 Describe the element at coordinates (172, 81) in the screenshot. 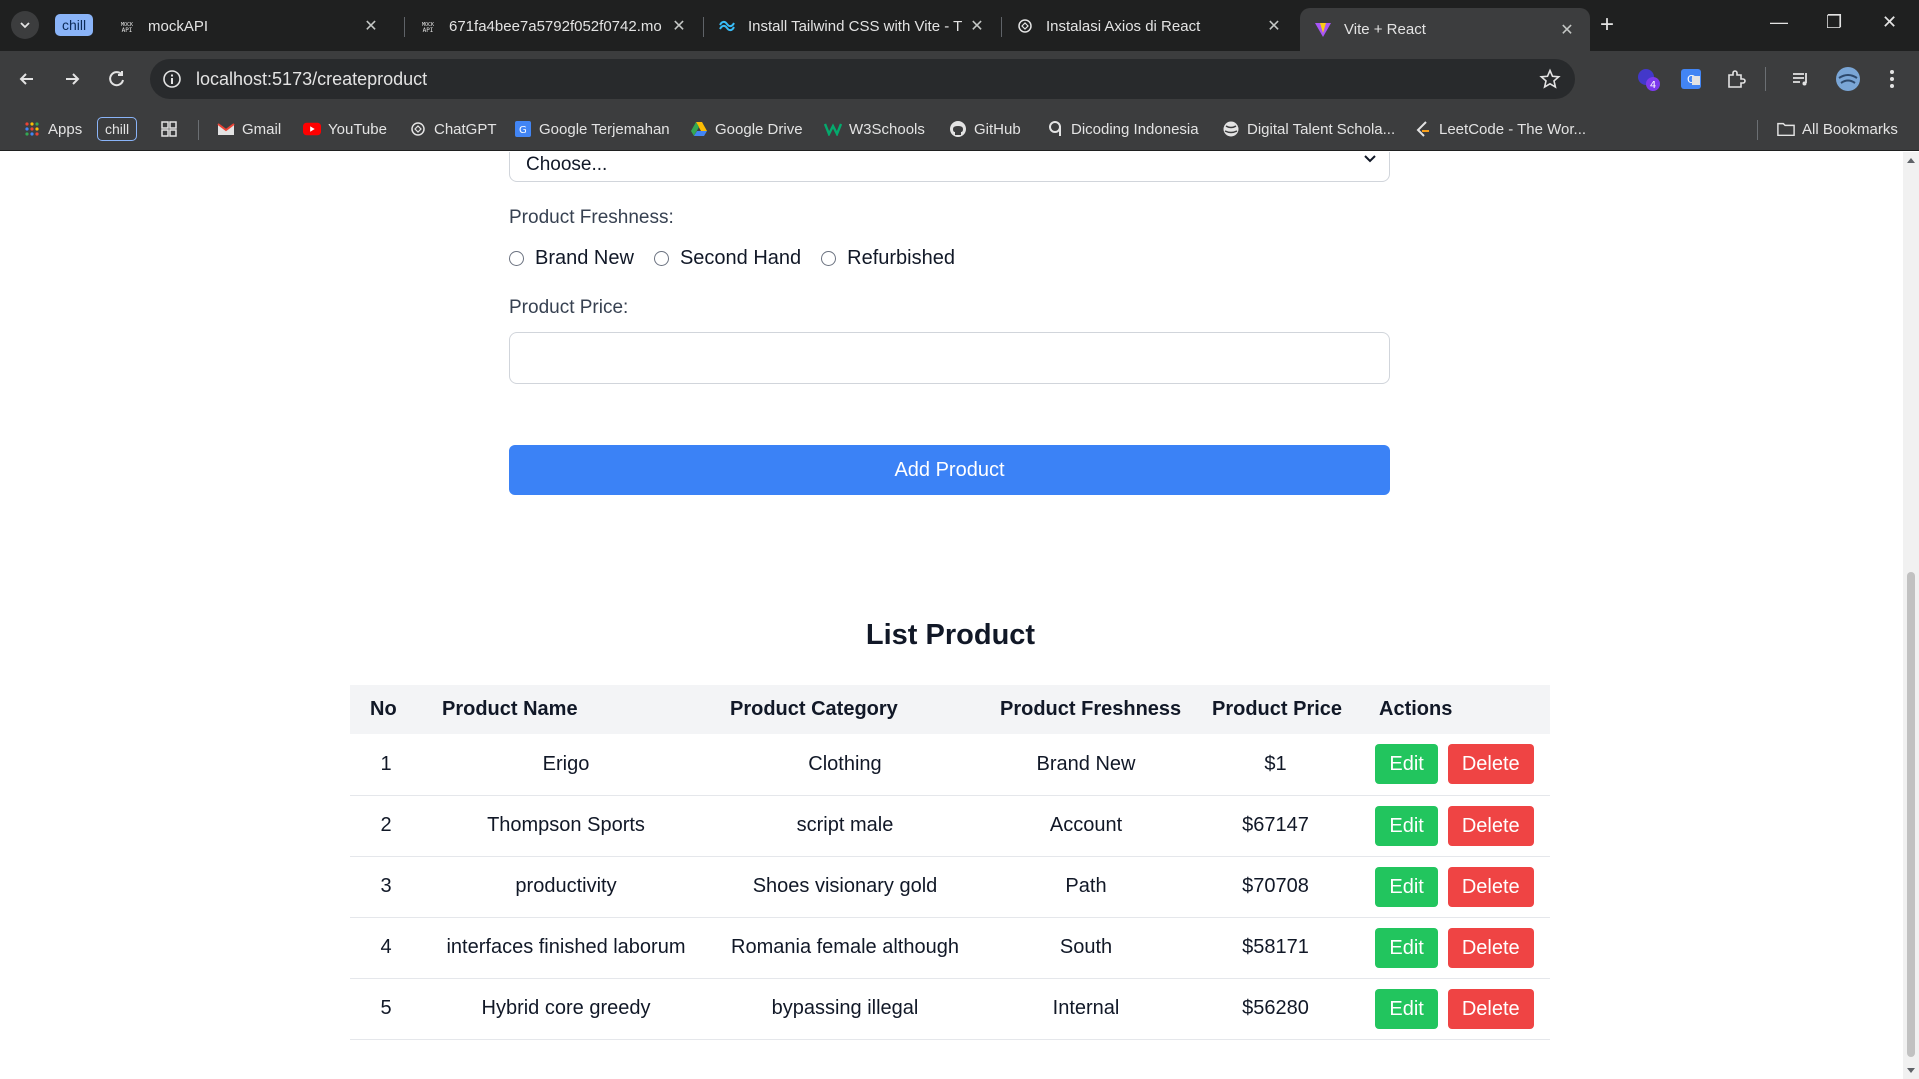

I see `site-info-icon` at that location.